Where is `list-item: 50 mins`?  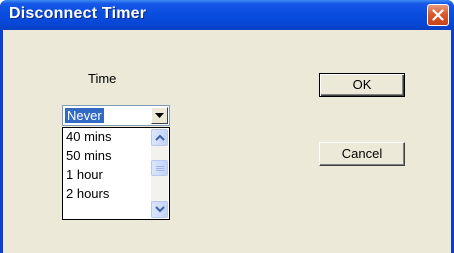 list-item: 50 mins is located at coordinates (89, 156).